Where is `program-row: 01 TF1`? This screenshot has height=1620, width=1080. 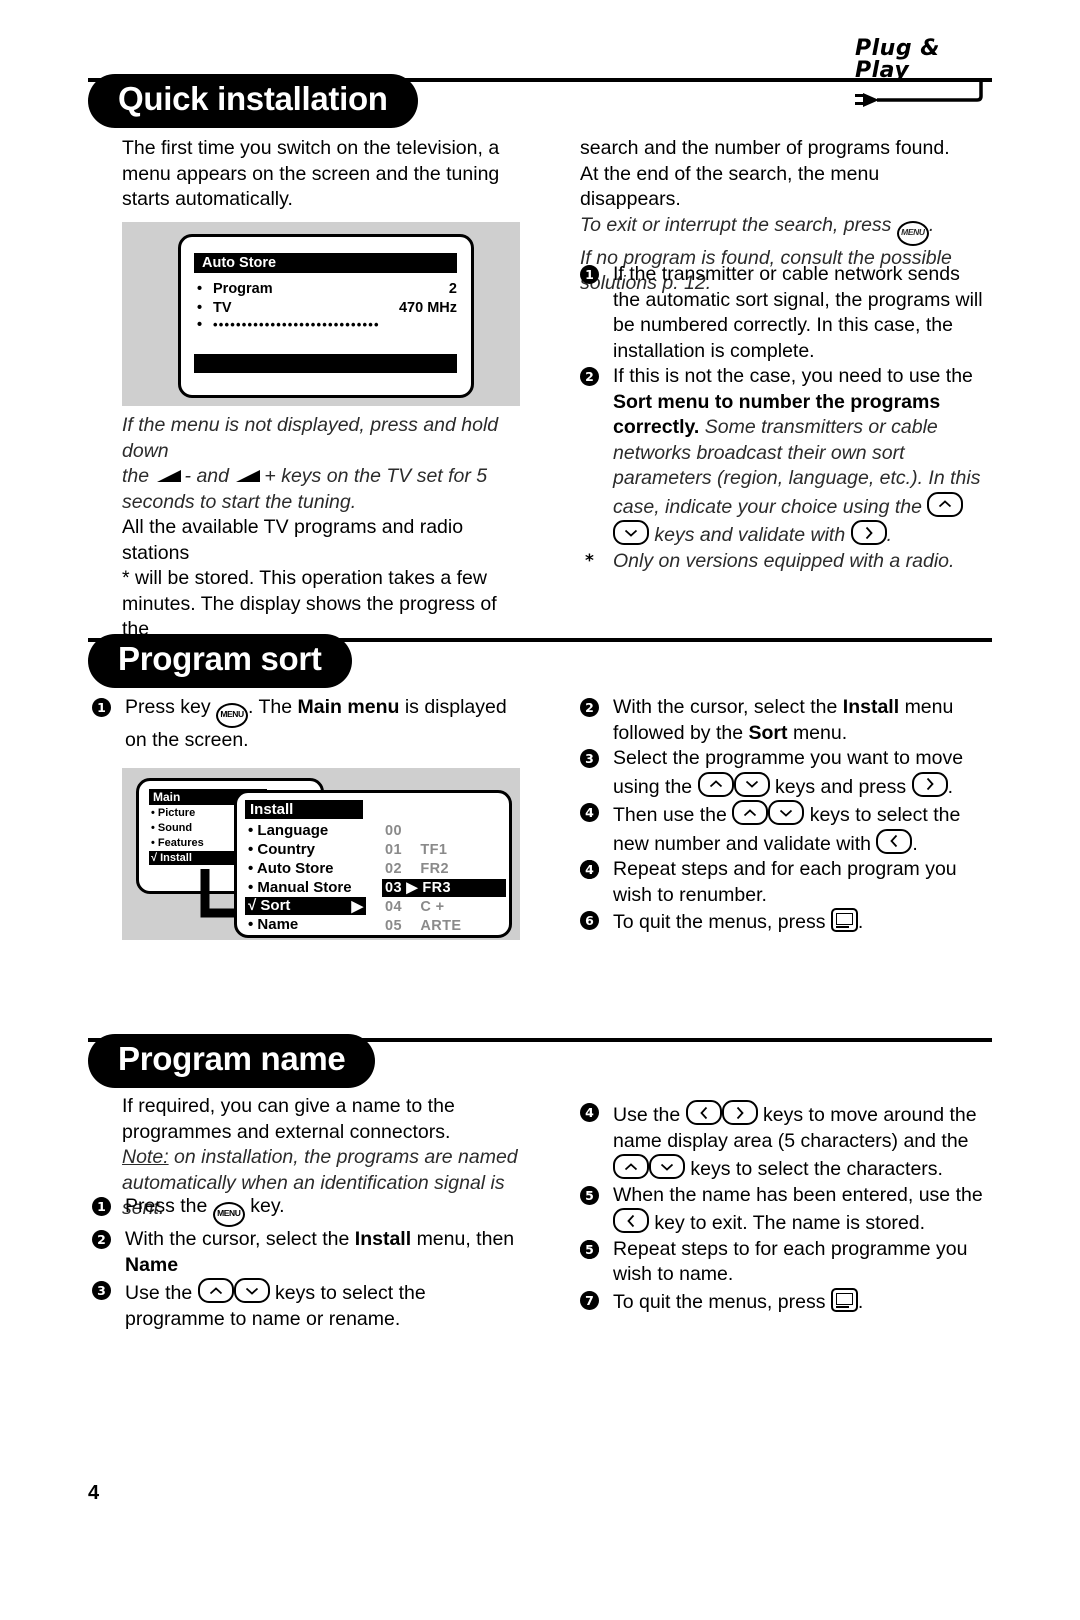 program-row: 01 TF1 is located at coordinates (416, 850).